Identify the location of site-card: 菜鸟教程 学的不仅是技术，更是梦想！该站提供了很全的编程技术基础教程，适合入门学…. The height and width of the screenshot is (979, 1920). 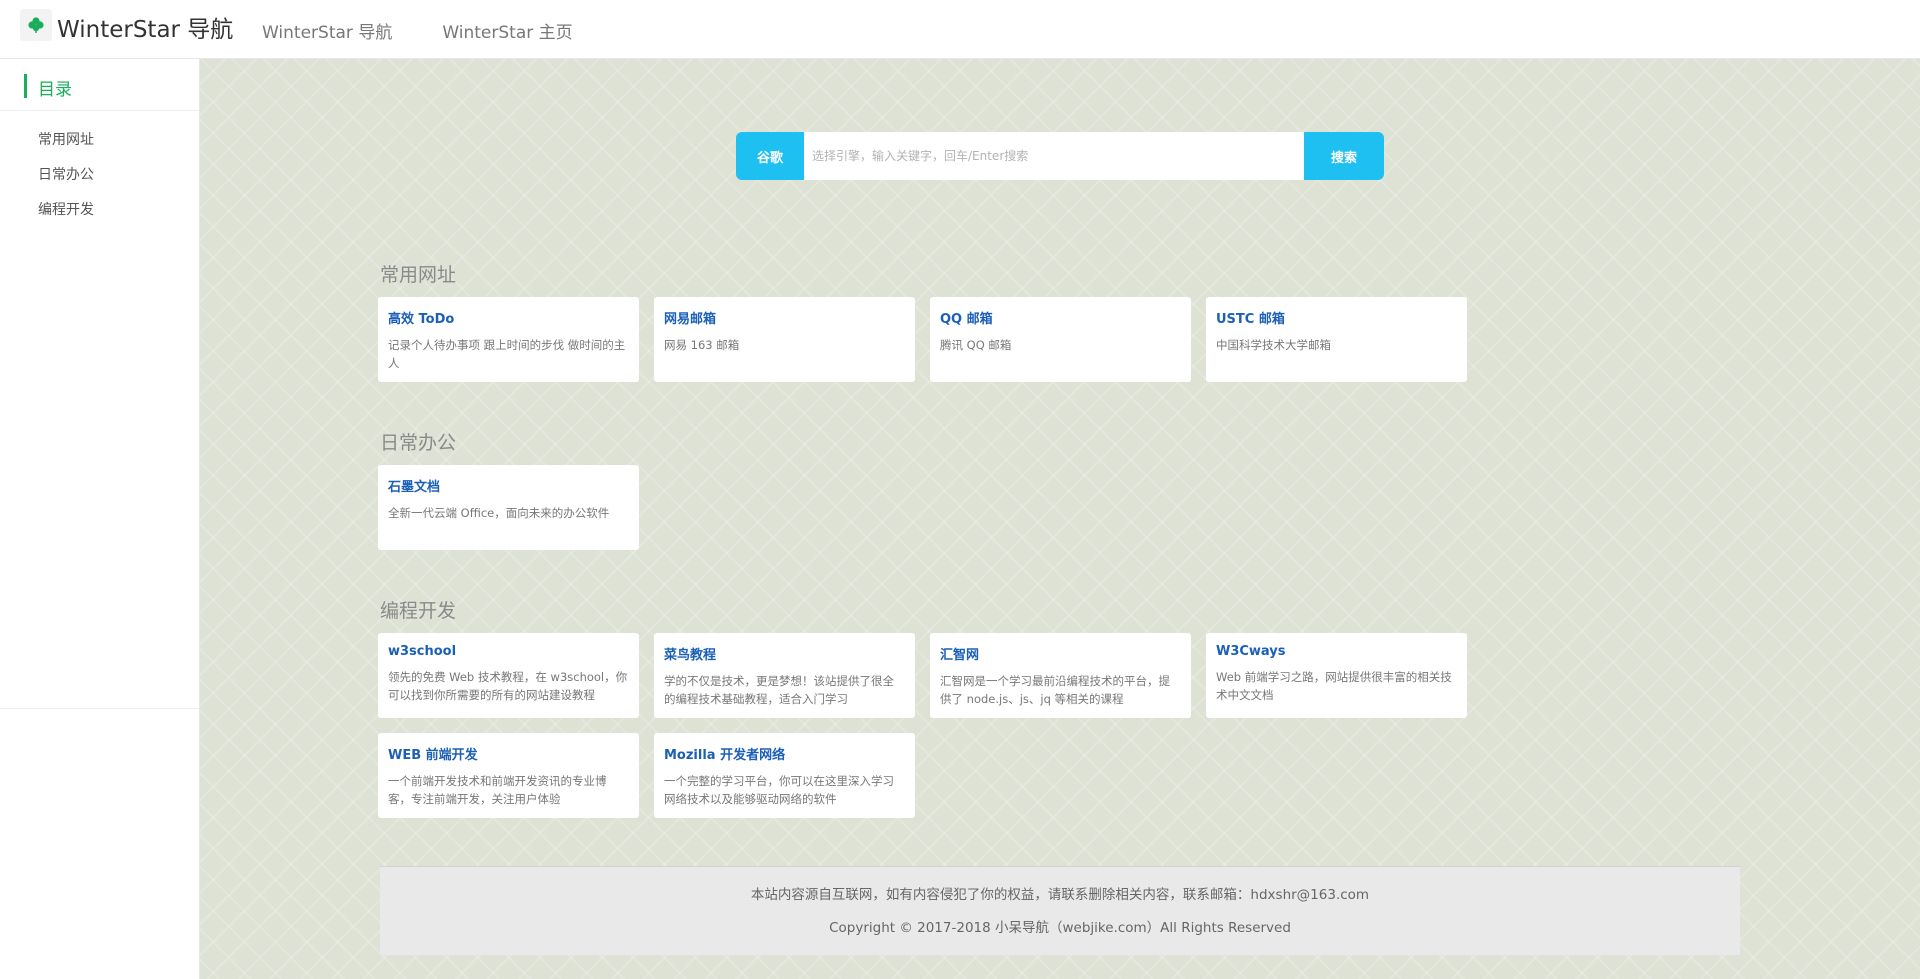
(784, 675).